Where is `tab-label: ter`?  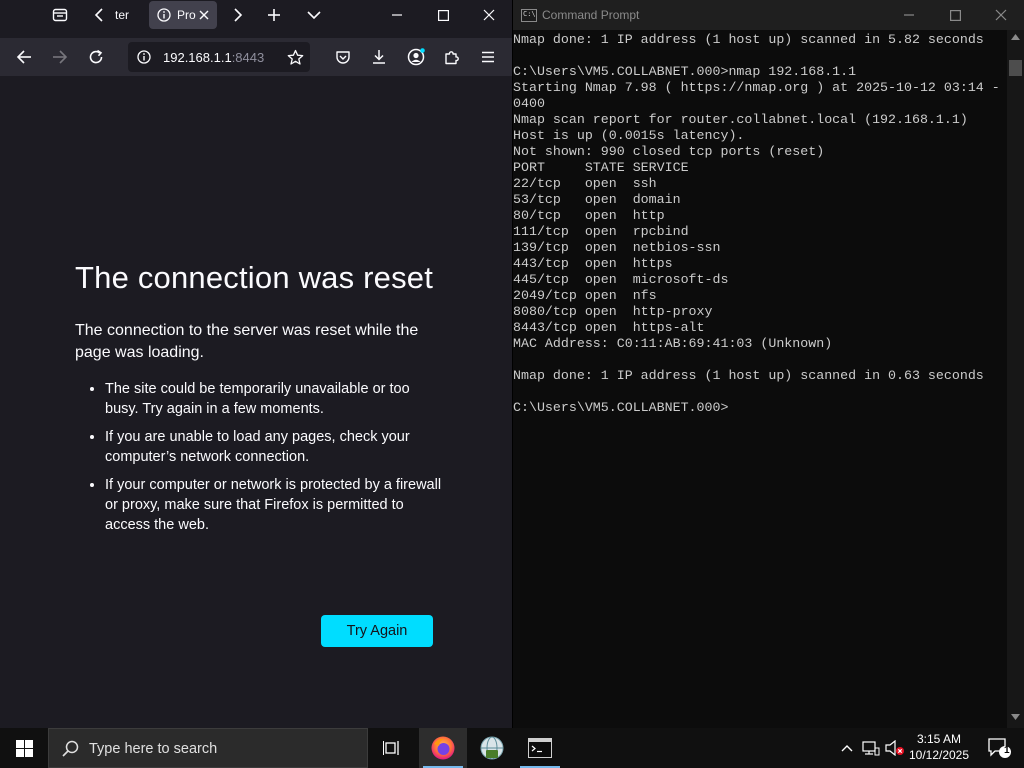 tab-label: ter is located at coordinates (122, 15).